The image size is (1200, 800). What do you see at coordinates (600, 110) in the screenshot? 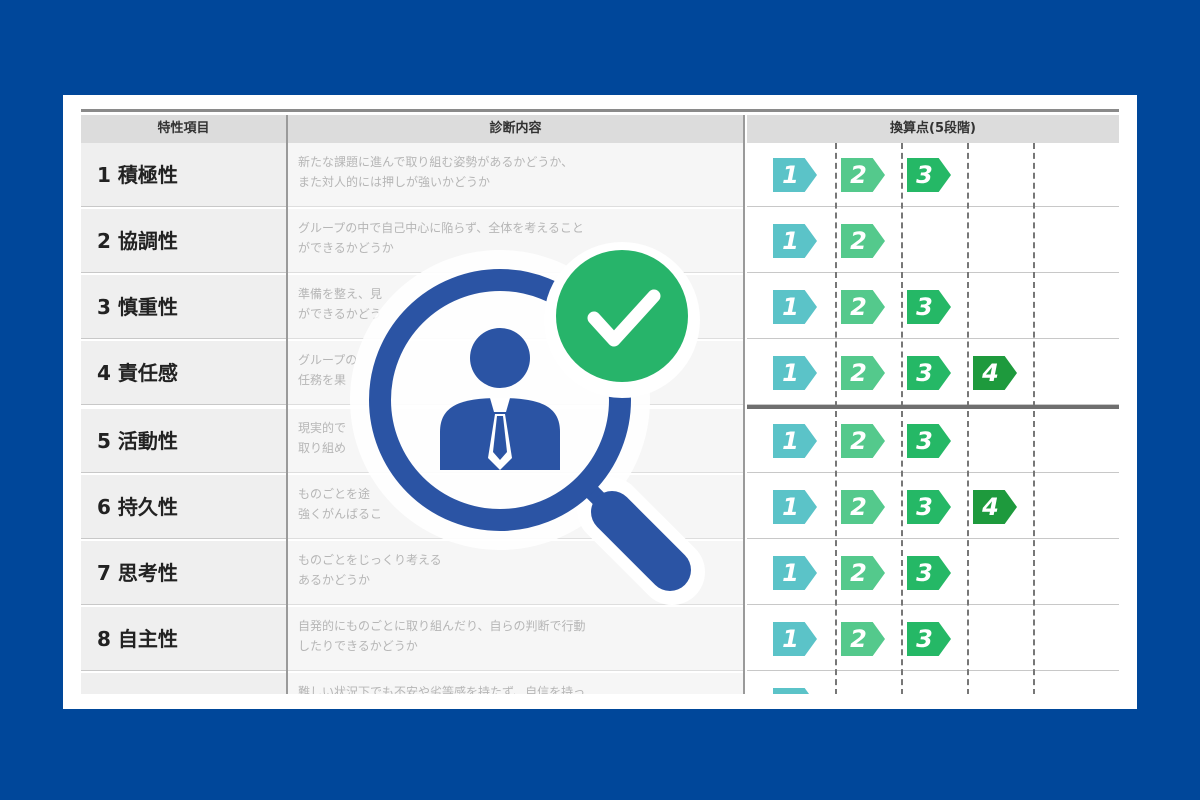
I see `table-top-border` at bounding box center [600, 110].